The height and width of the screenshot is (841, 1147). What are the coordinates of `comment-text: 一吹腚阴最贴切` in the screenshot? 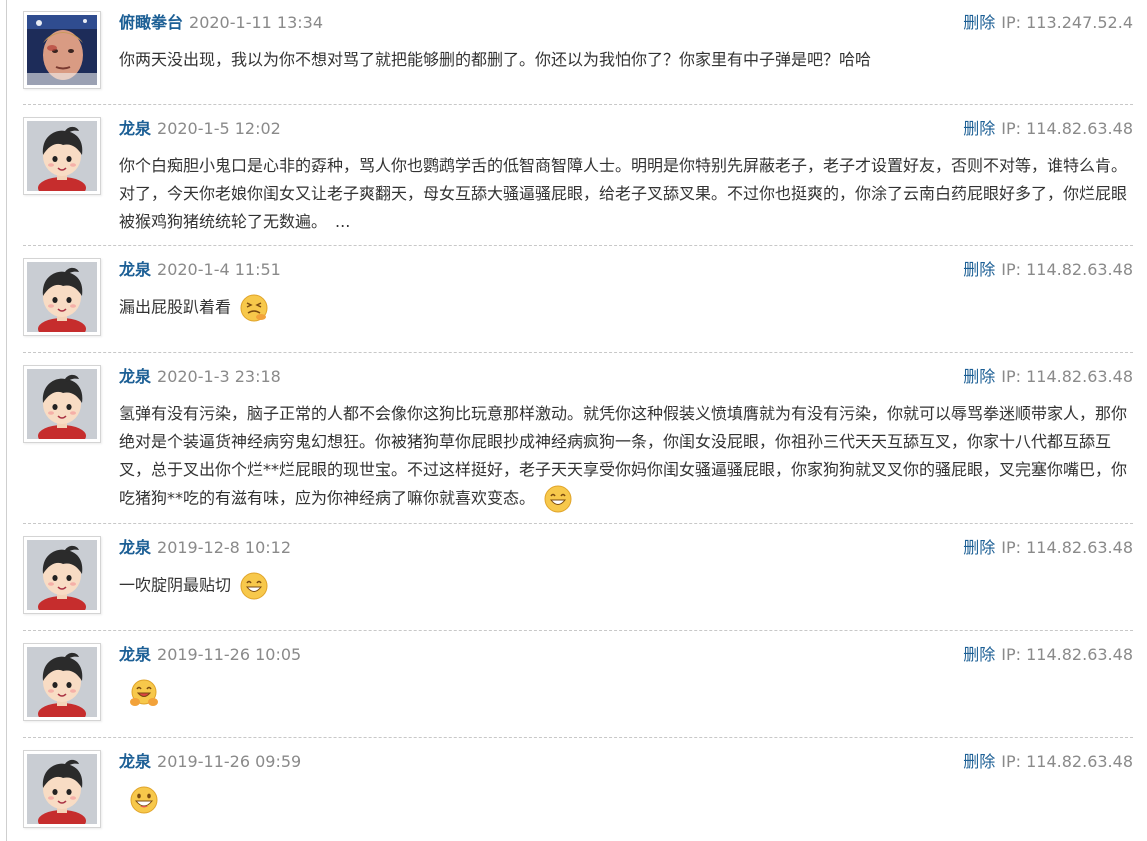 It's located at (175, 585).